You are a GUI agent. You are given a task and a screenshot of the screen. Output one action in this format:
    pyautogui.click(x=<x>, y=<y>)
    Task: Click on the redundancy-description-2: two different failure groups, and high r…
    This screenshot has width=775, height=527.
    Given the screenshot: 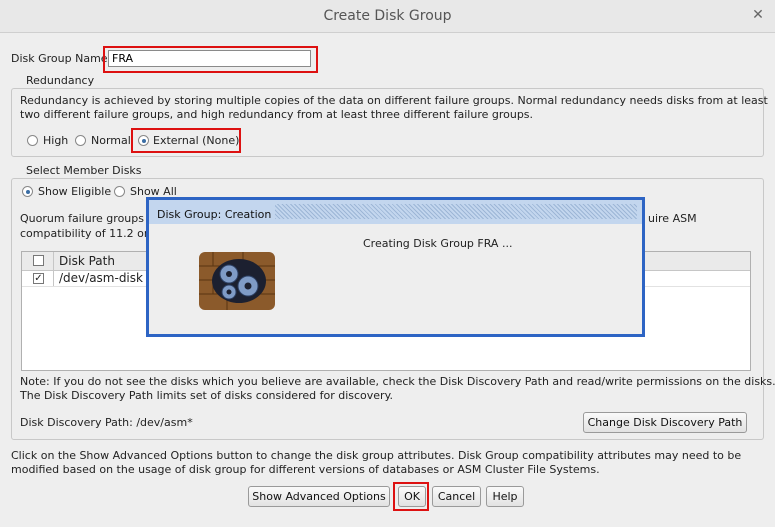 What is the action you would take?
    pyautogui.click(x=277, y=114)
    